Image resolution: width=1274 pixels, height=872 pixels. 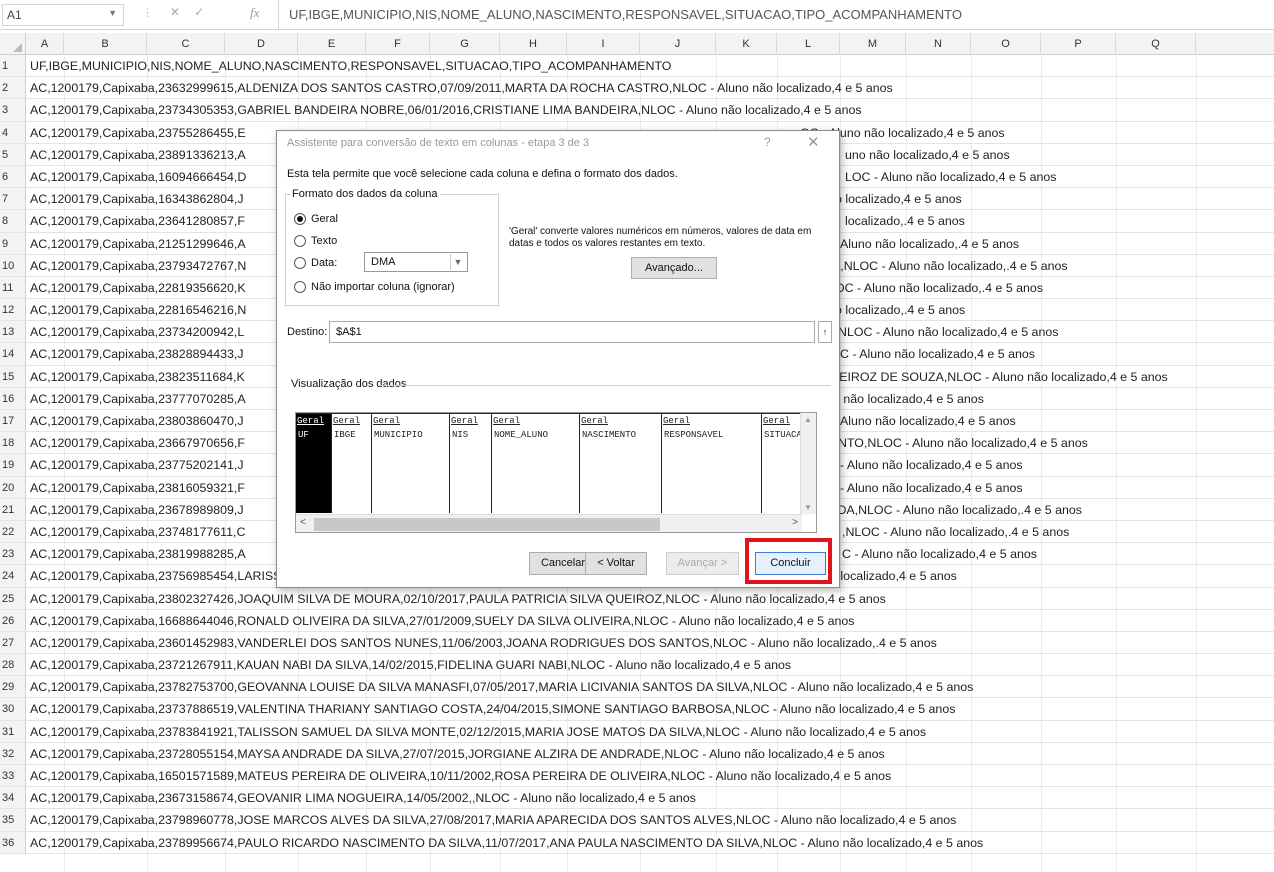 What do you see at coordinates (536, 463) in the screenshot?
I see `preview-column: Geral NOME_ALUNO` at bounding box center [536, 463].